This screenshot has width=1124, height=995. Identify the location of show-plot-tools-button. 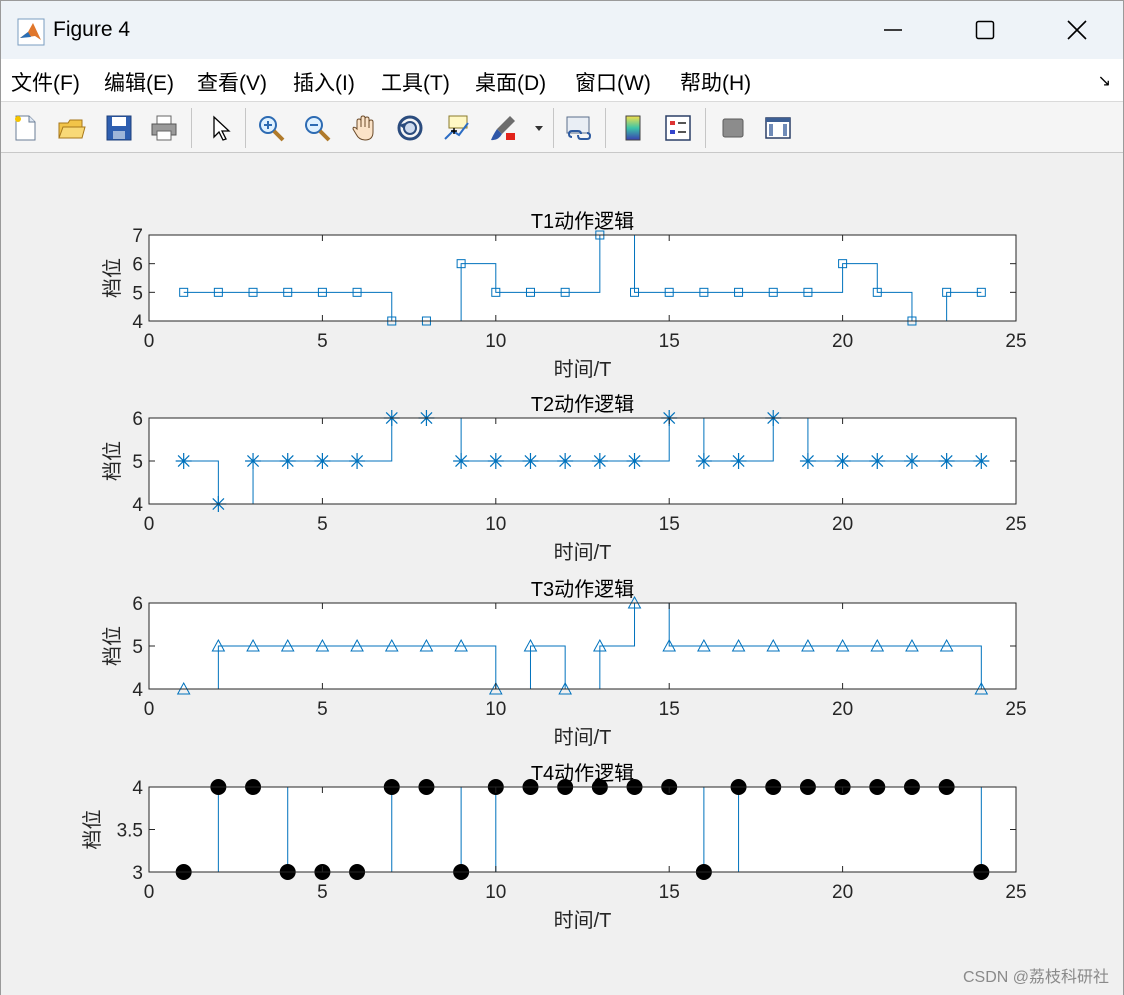
(778, 128).